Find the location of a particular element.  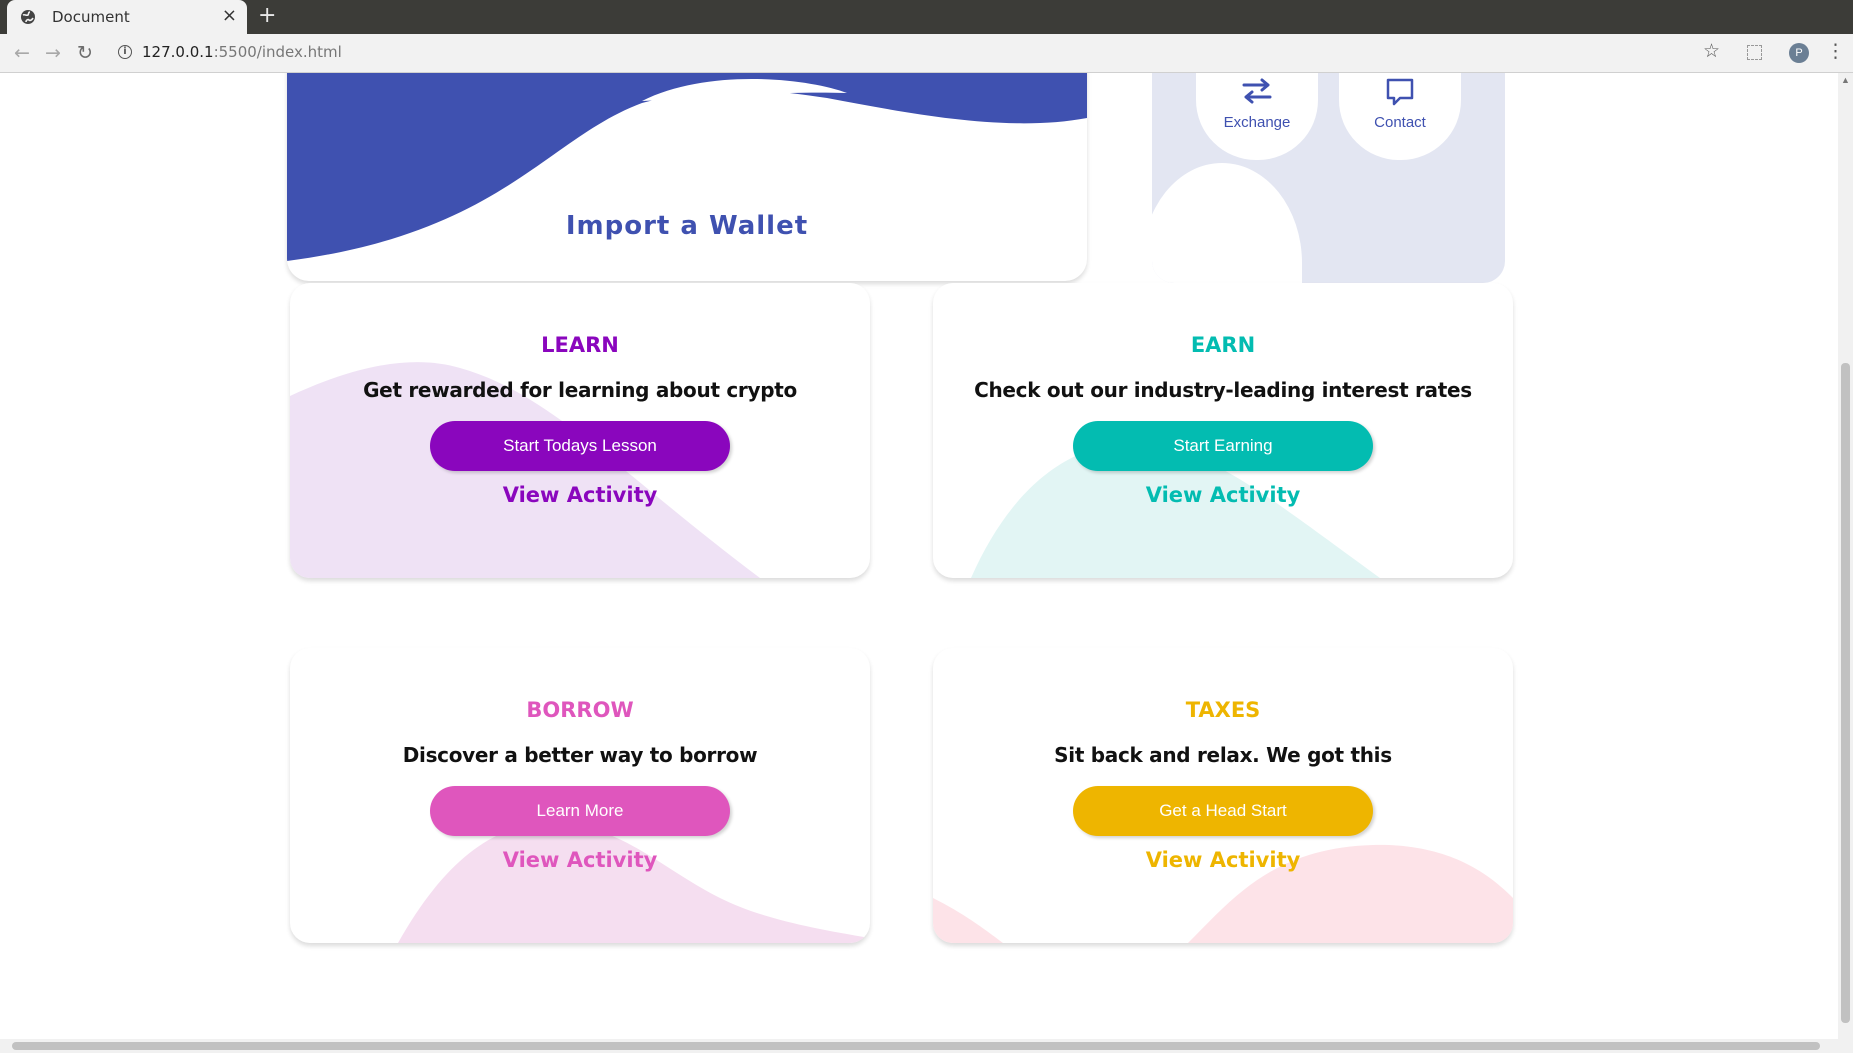

learn-description: Get rewarded for learning about crypto is located at coordinates (580, 390).